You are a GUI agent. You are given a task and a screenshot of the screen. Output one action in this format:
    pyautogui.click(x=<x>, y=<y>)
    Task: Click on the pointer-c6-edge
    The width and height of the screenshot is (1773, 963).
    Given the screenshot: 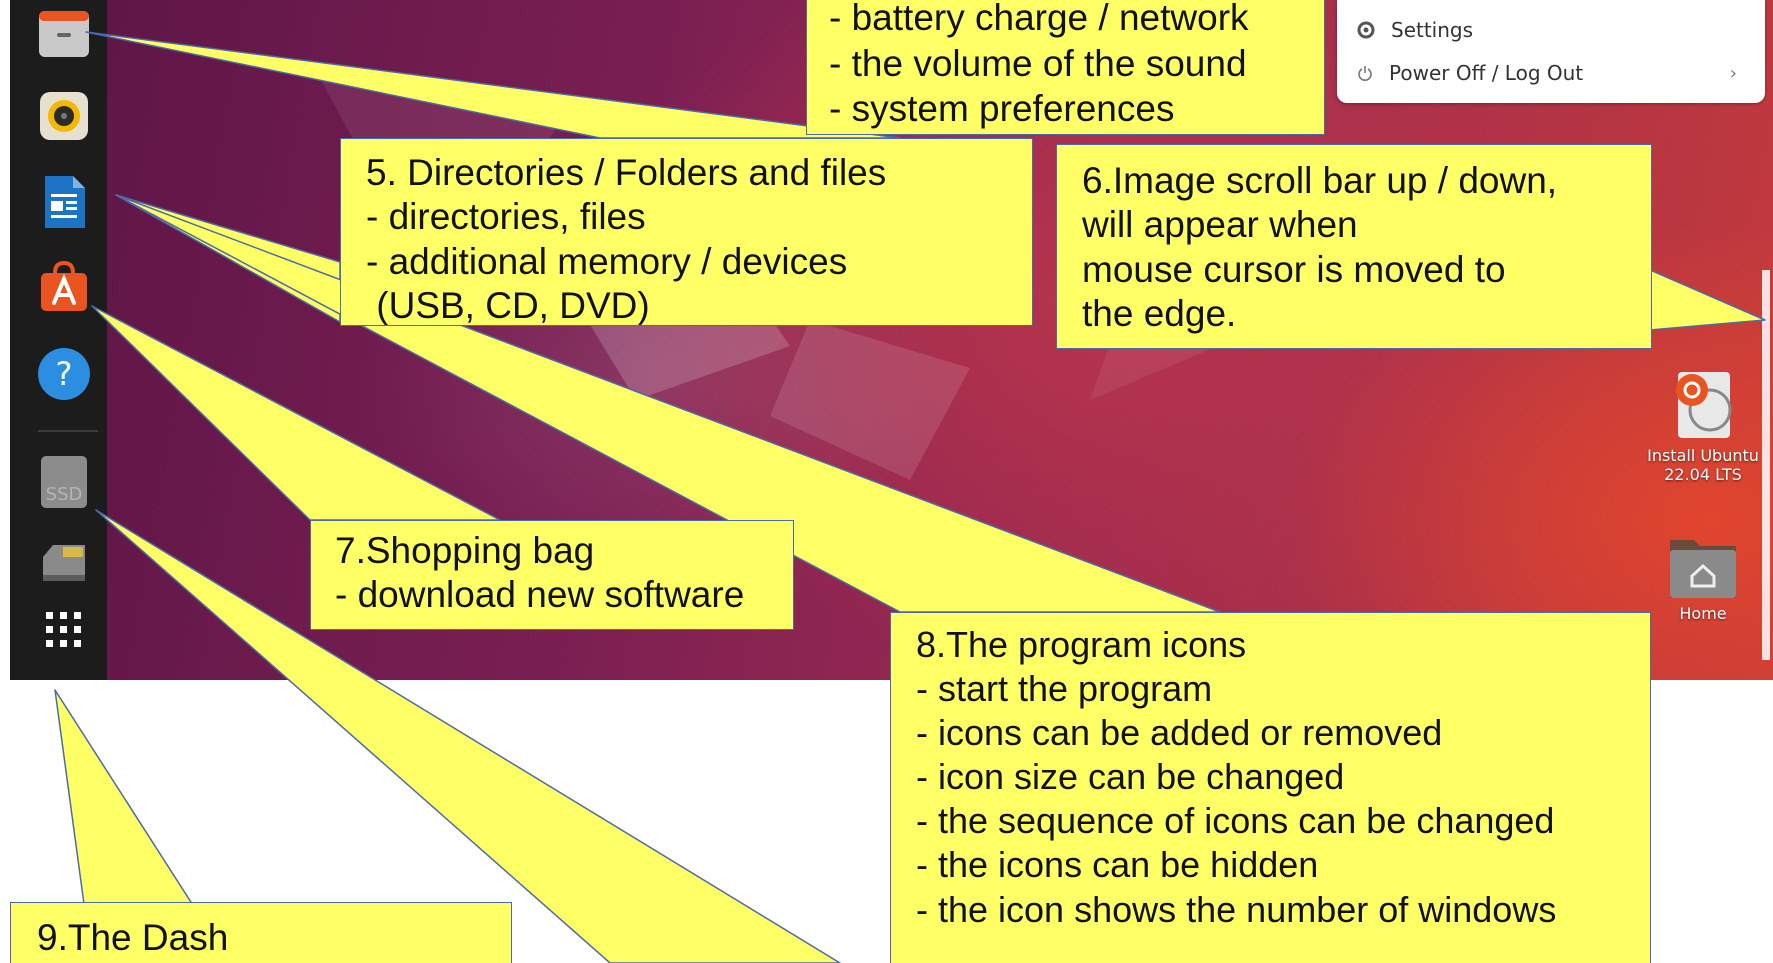 What is the action you would take?
    pyautogui.click(x=1707, y=300)
    